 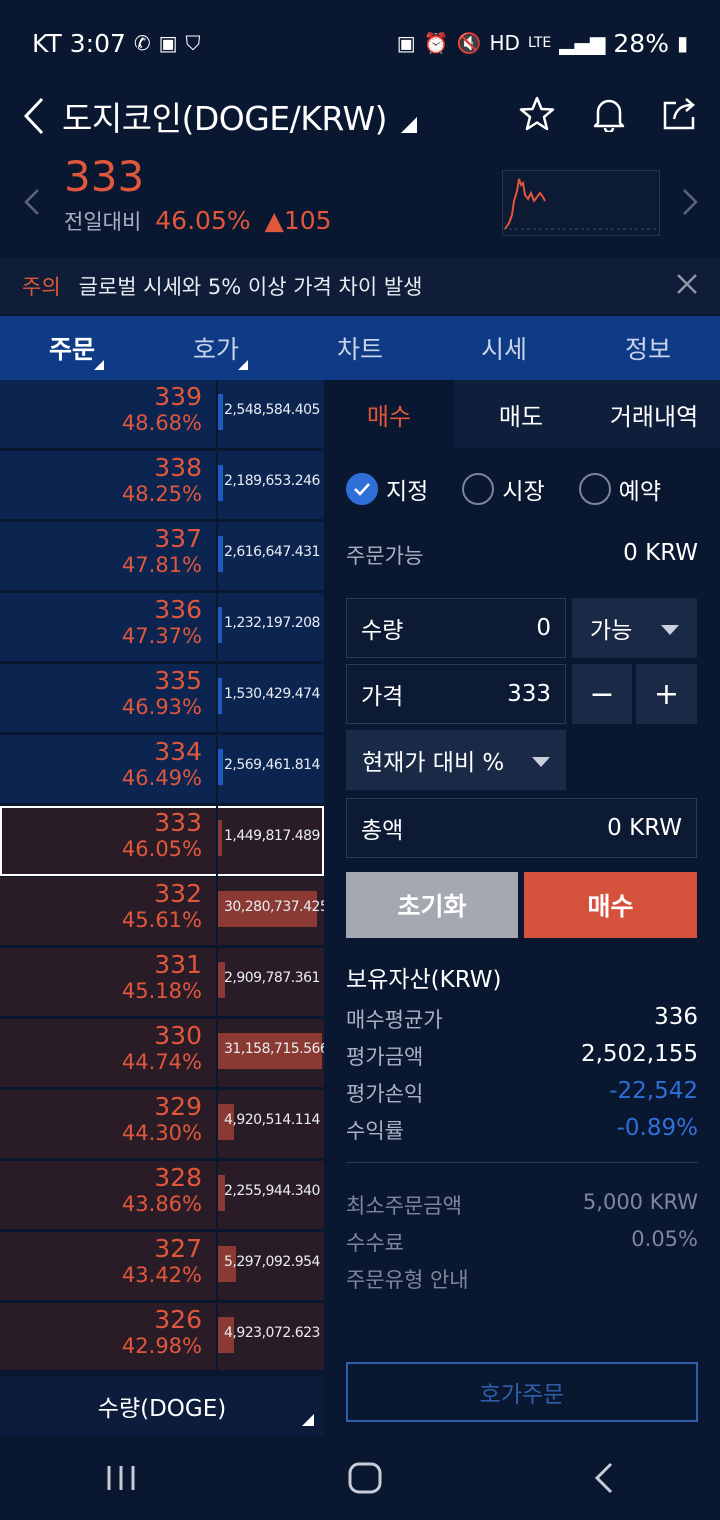 What do you see at coordinates (161, 1346) in the screenshot?
I see `orderbook-change-pct: 42.98%` at bounding box center [161, 1346].